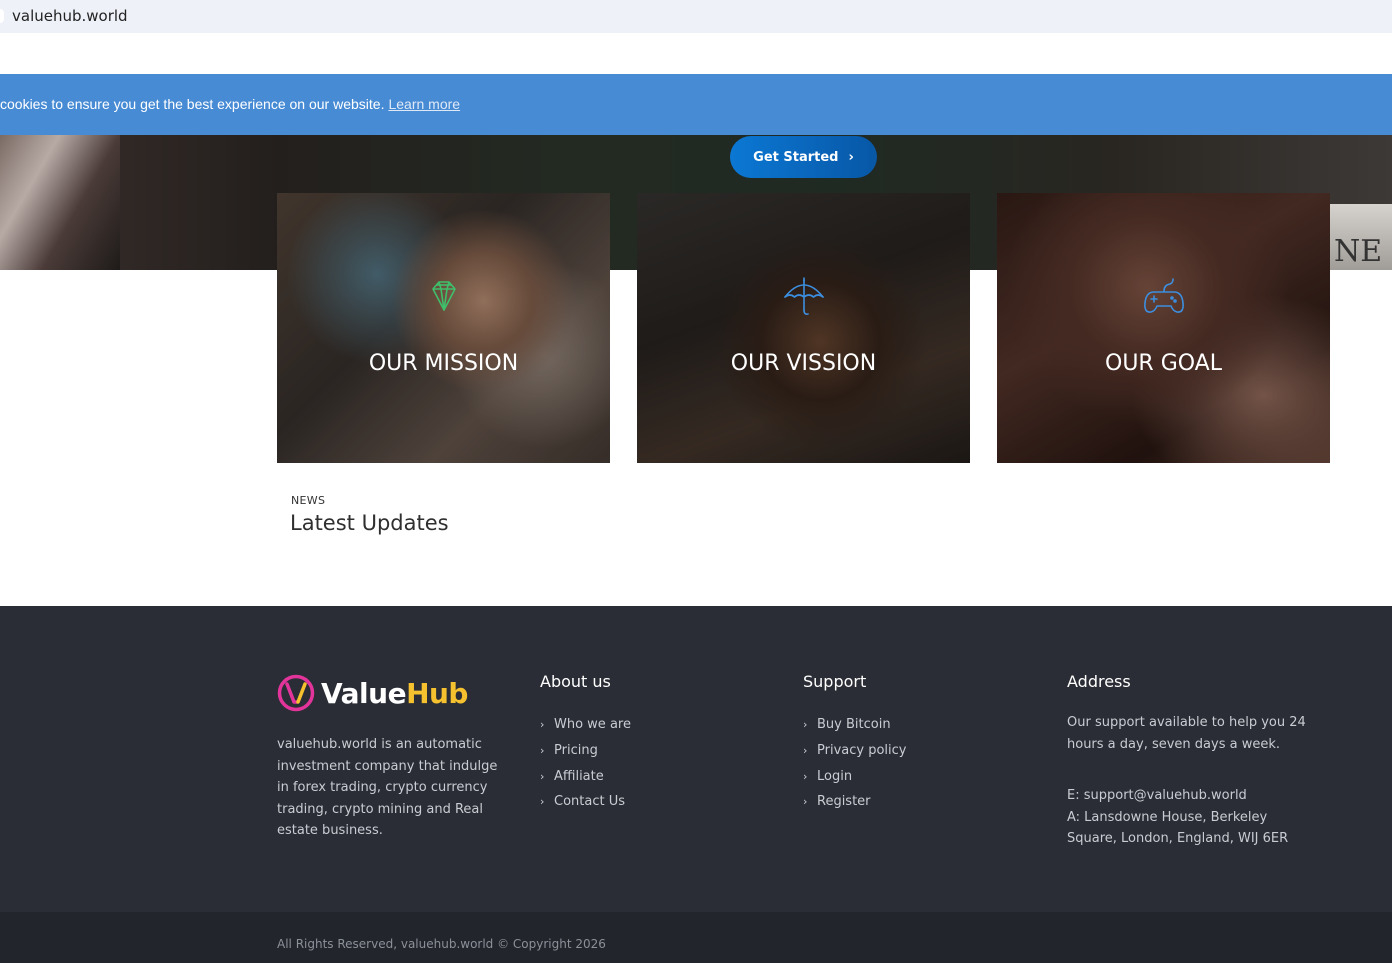  Describe the element at coordinates (424, 104) in the screenshot. I see `learn-more-link: Learn more` at that location.